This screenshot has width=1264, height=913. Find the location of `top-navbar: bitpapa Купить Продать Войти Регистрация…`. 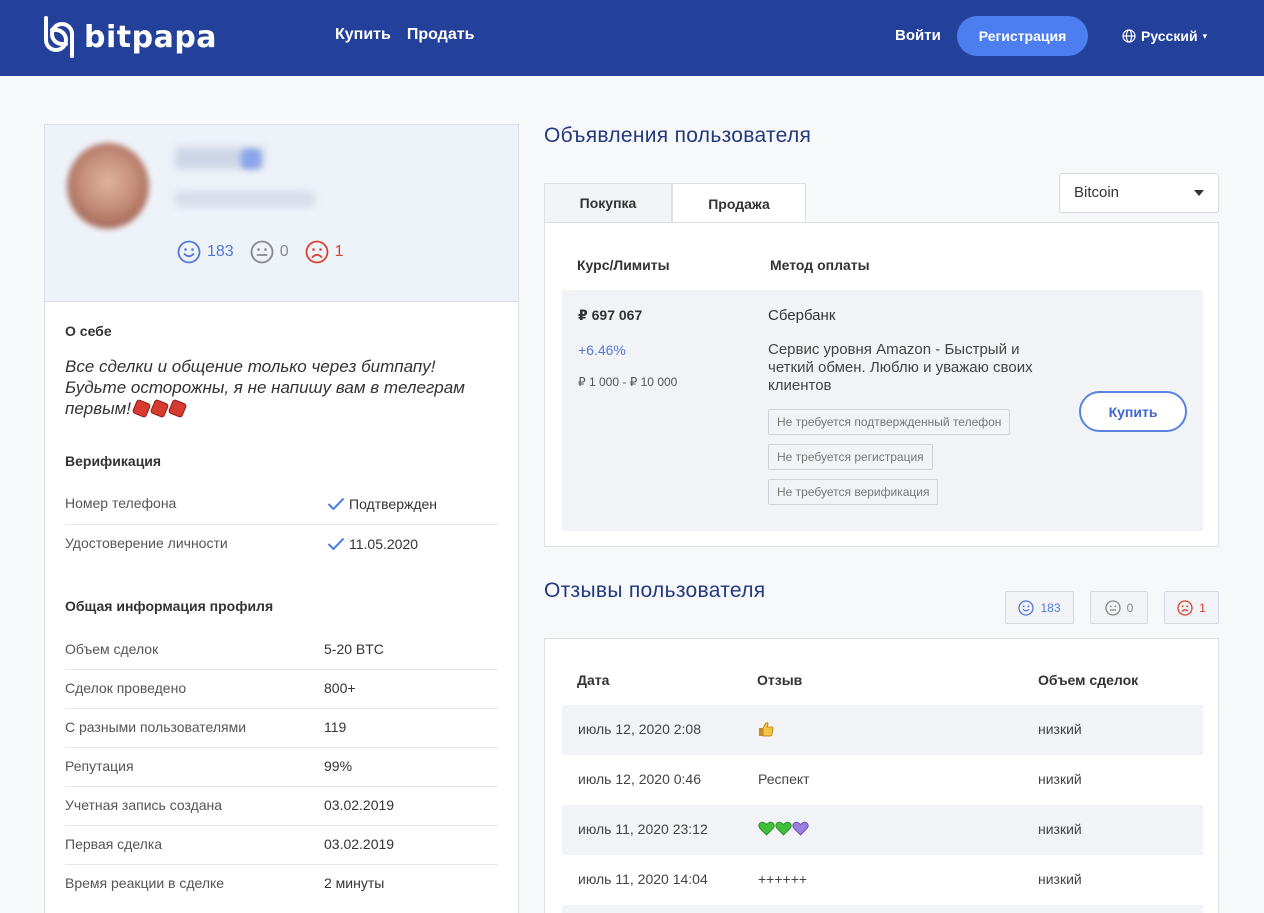

top-navbar: bitpapa Купить Продать Войти Регистрация… is located at coordinates (632, 38).